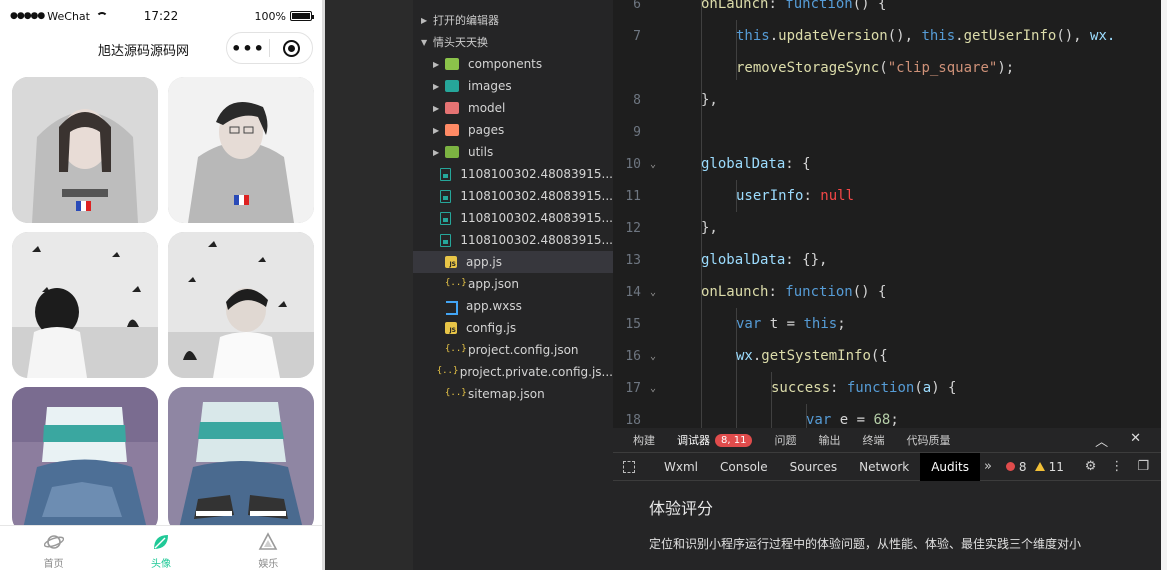  I want to click on line-number: 14, so click(633, 292).